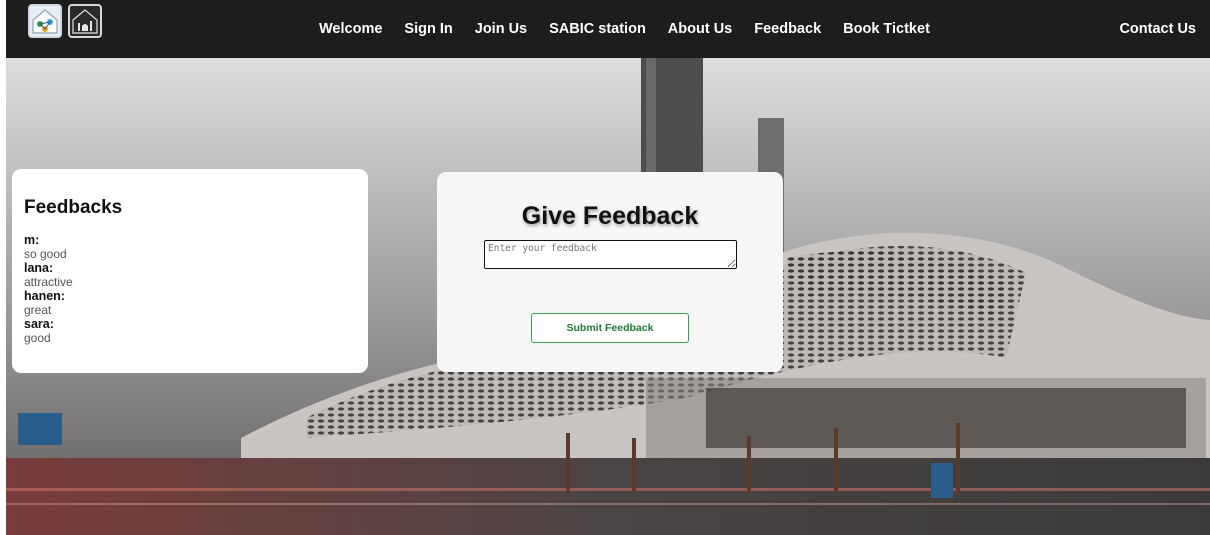 Image resolution: width=1210 pixels, height=535 pixels. I want to click on nav-contact-us: Contact Us, so click(1157, 29).